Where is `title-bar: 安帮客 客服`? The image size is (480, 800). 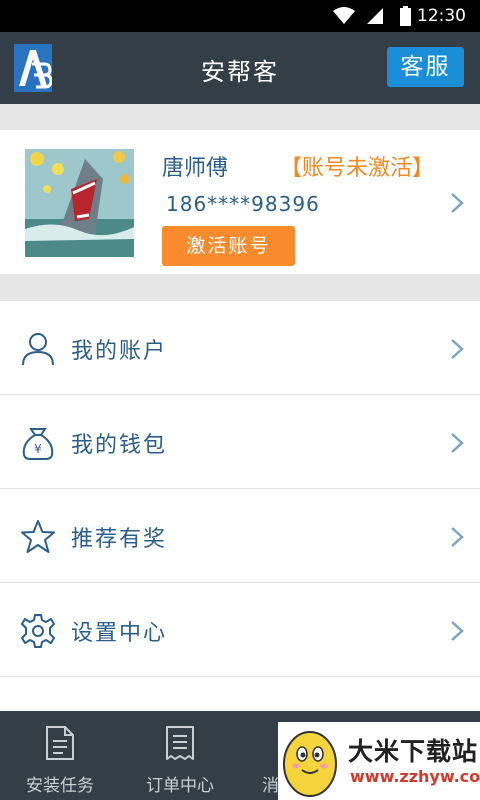
title-bar: 安帮客 客服 is located at coordinates (240, 68).